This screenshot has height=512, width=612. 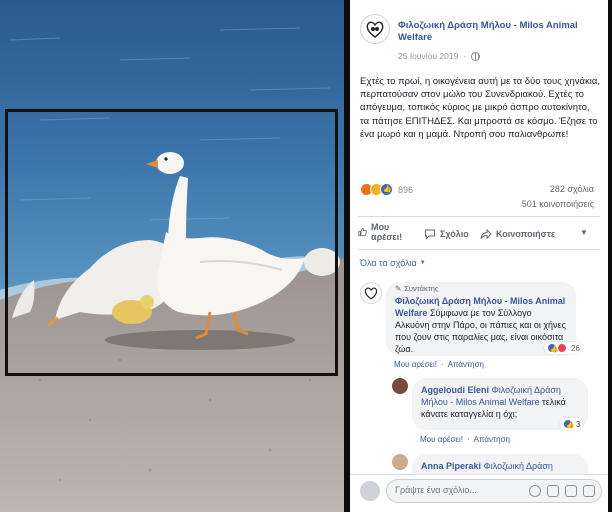 I want to click on post-actions-bar: Μου αρέσει! Σχόλιο Κοινοποιήστε ▼, so click(x=479, y=235).